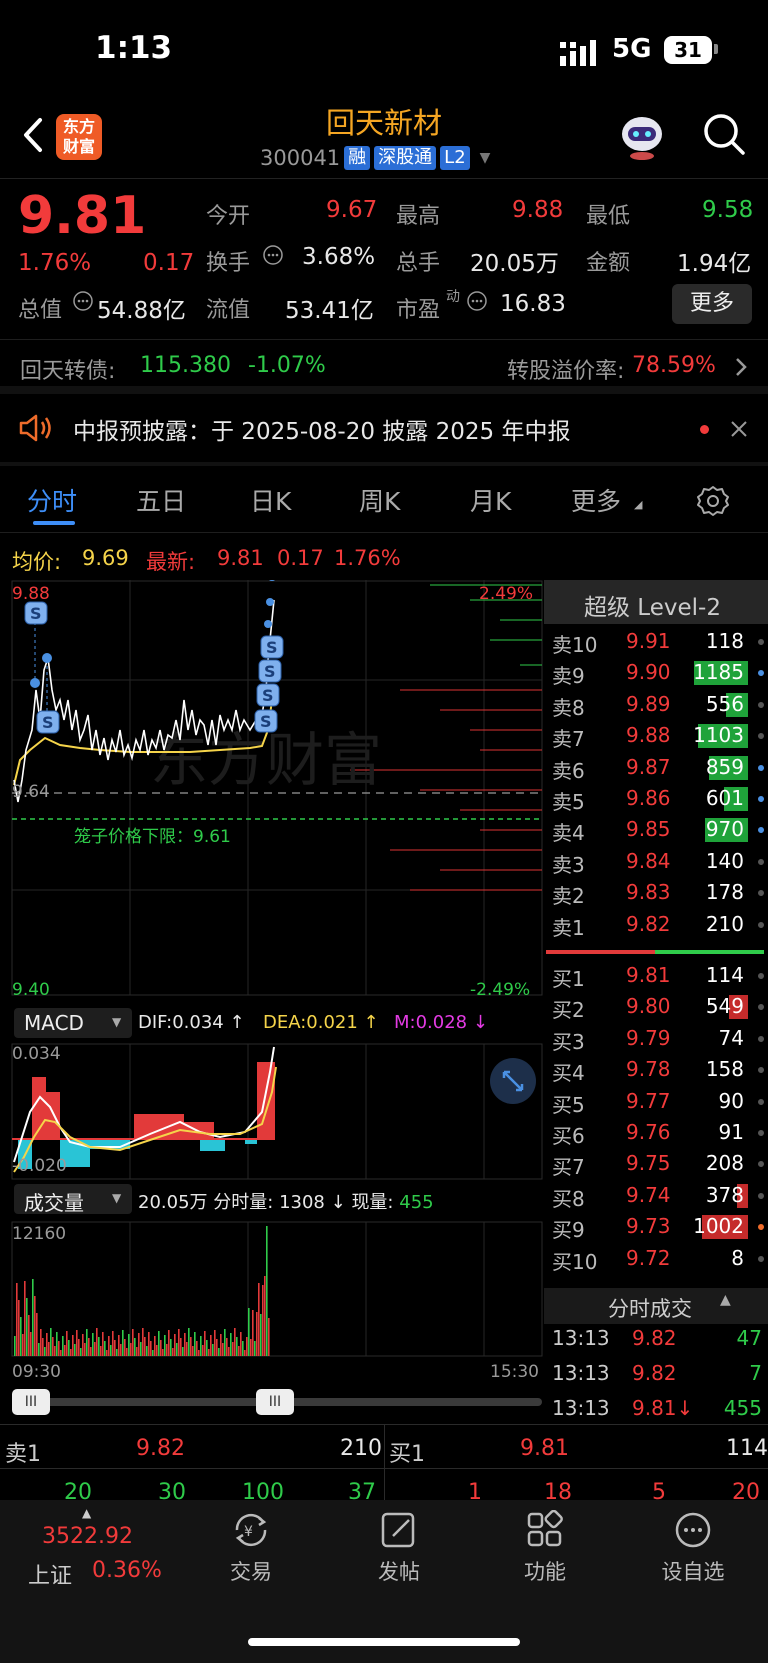 This screenshot has height=1663, width=768. What do you see at coordinates (52, 500) in the screenshot?
I see `tab-intraday: 分时` at bounding box center [52, 500].